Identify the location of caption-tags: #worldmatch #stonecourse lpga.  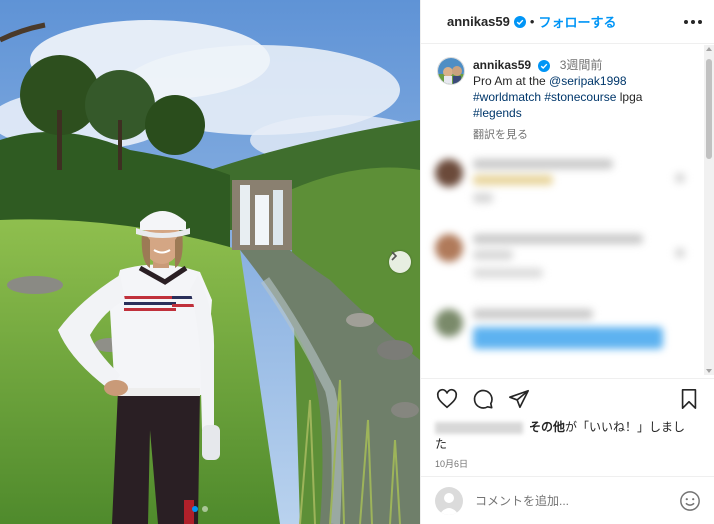
(557, 97).